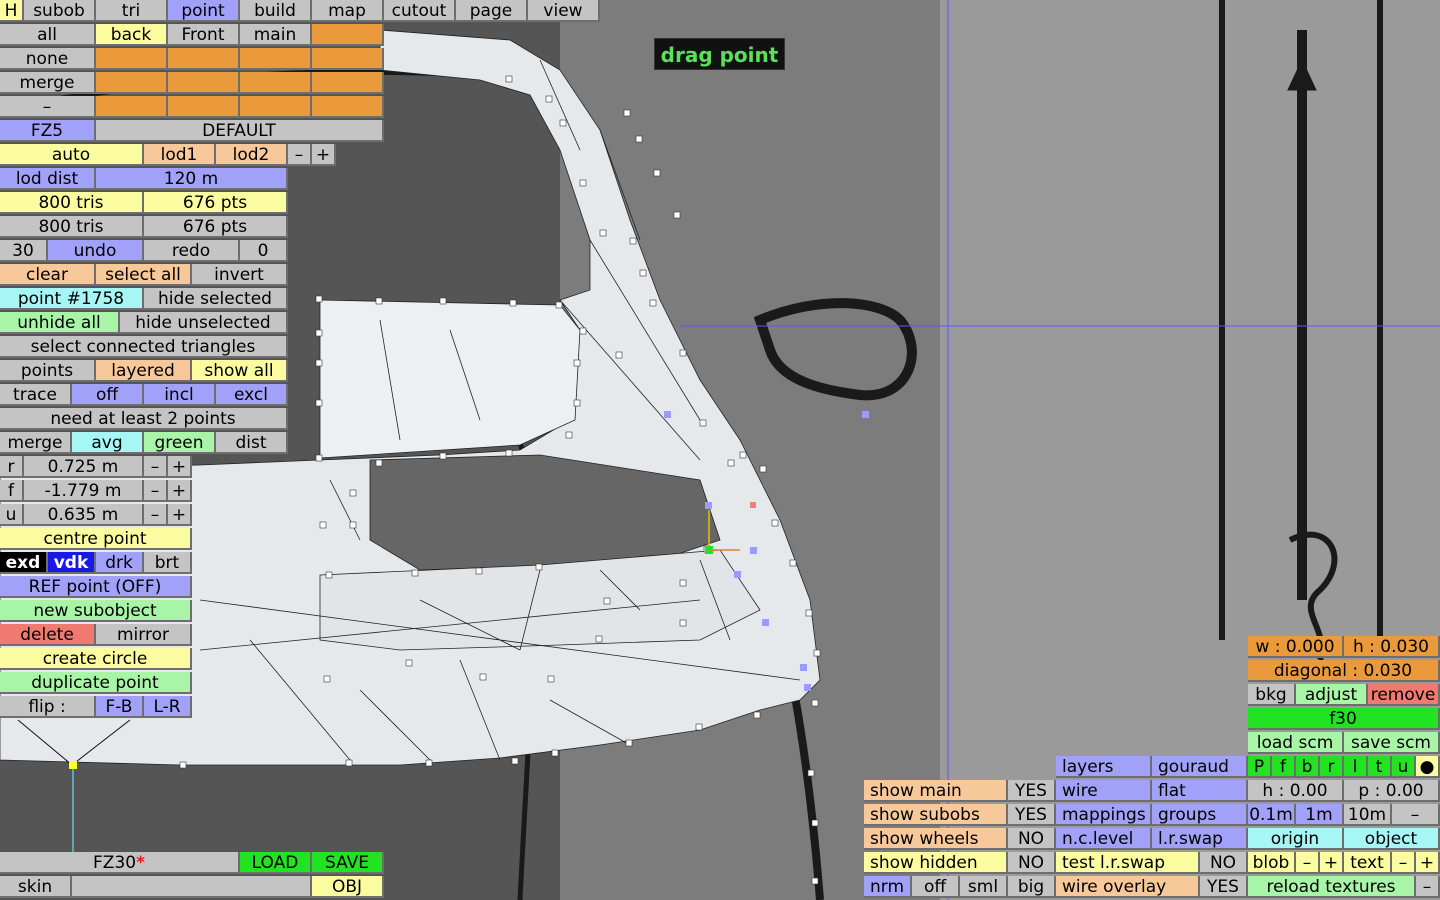 The image size is (1440, 900). Describe the element at coordinates (936, 791) in the screenshot. I see `show-main-toggle: show main` at that location.